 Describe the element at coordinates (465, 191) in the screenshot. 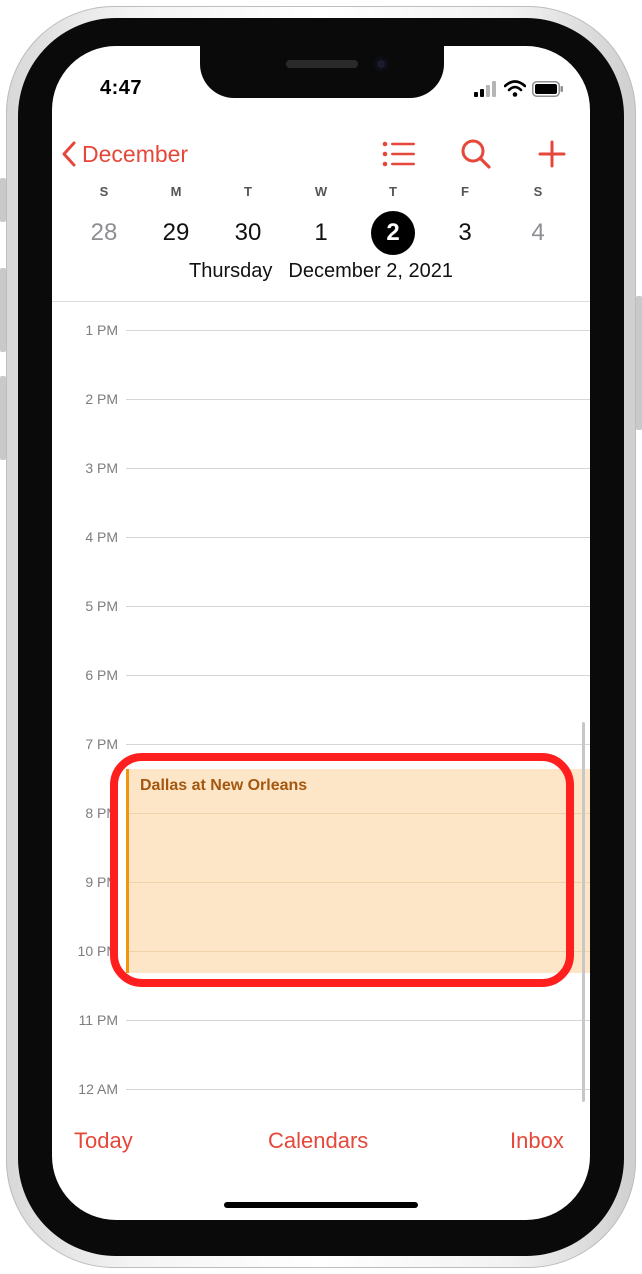

I see `weekday-letter: F` at that location.